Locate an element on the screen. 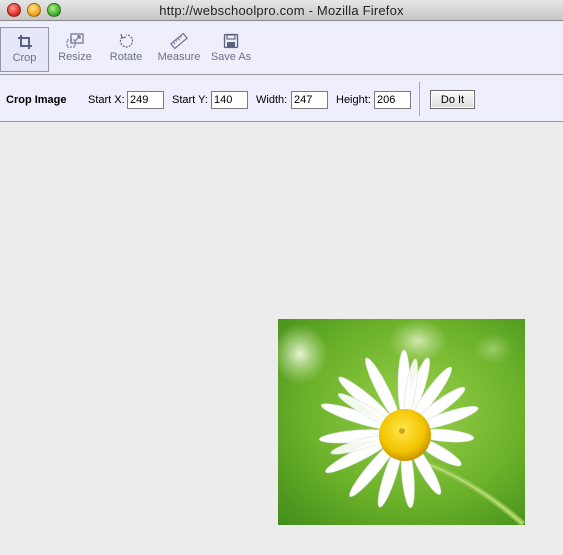 Image resolution: width=563 pixels, height=555 pixels. measure-tool-button: Measure is located at coordinates (179, 49).